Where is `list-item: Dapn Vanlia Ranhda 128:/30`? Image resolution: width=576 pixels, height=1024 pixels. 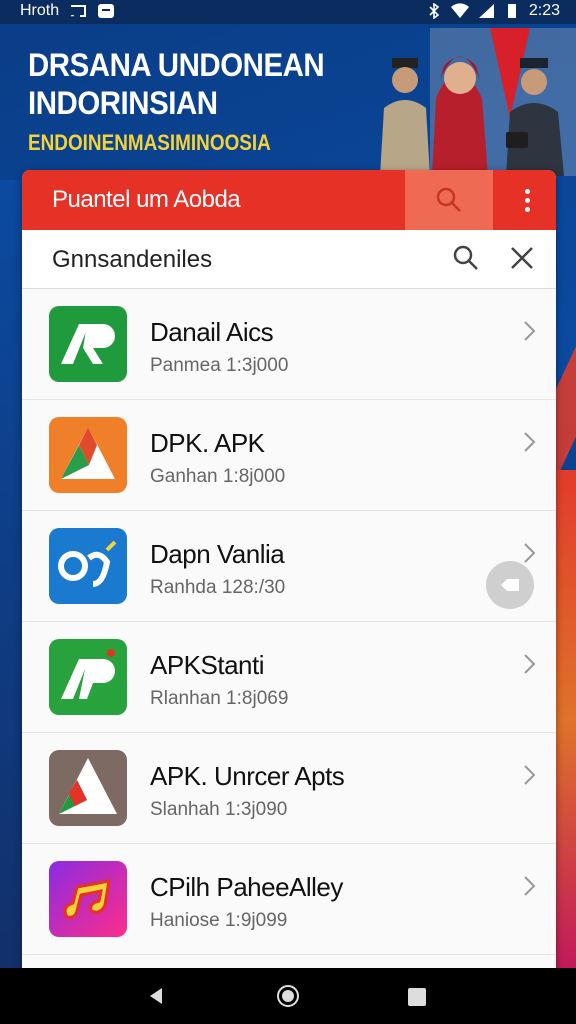
list-item: Dapn Vanlia Ranhda 128:/30 is located at coordinates (289, 566).